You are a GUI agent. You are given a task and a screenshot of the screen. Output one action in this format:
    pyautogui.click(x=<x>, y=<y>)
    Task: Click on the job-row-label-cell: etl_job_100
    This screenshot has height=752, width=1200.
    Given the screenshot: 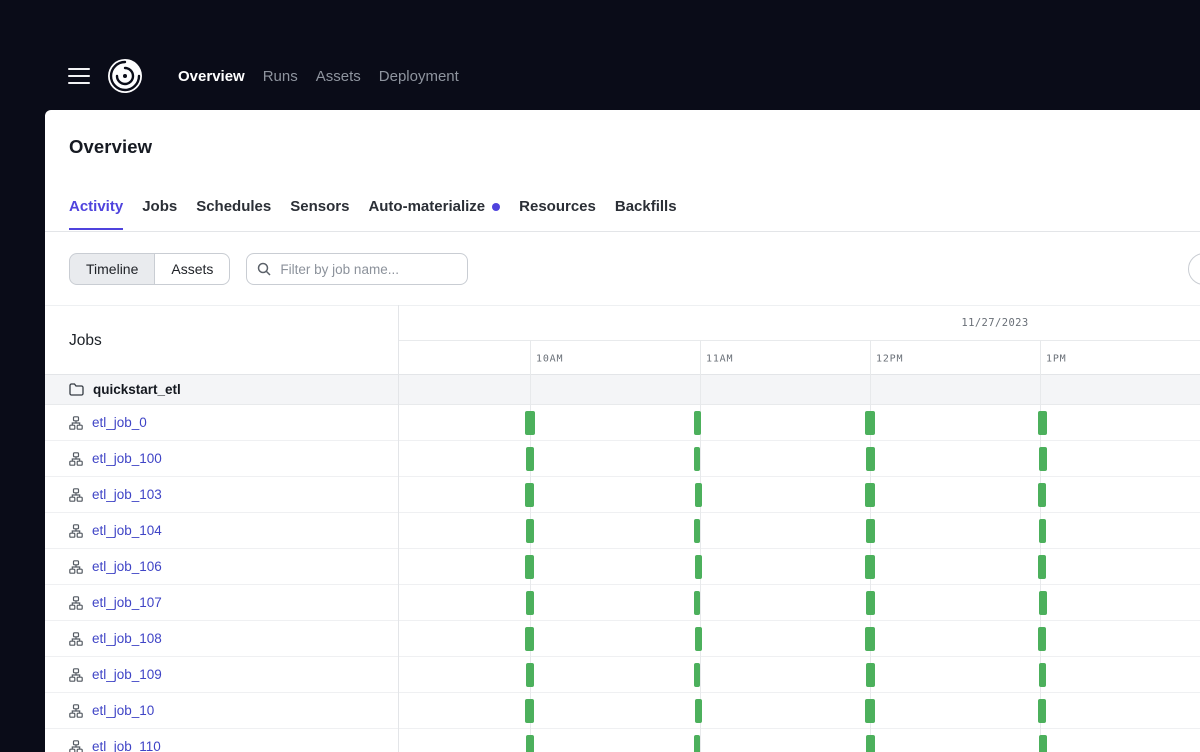 What is the action you would take?
    pyautogui.click(x=221, y=458)
    